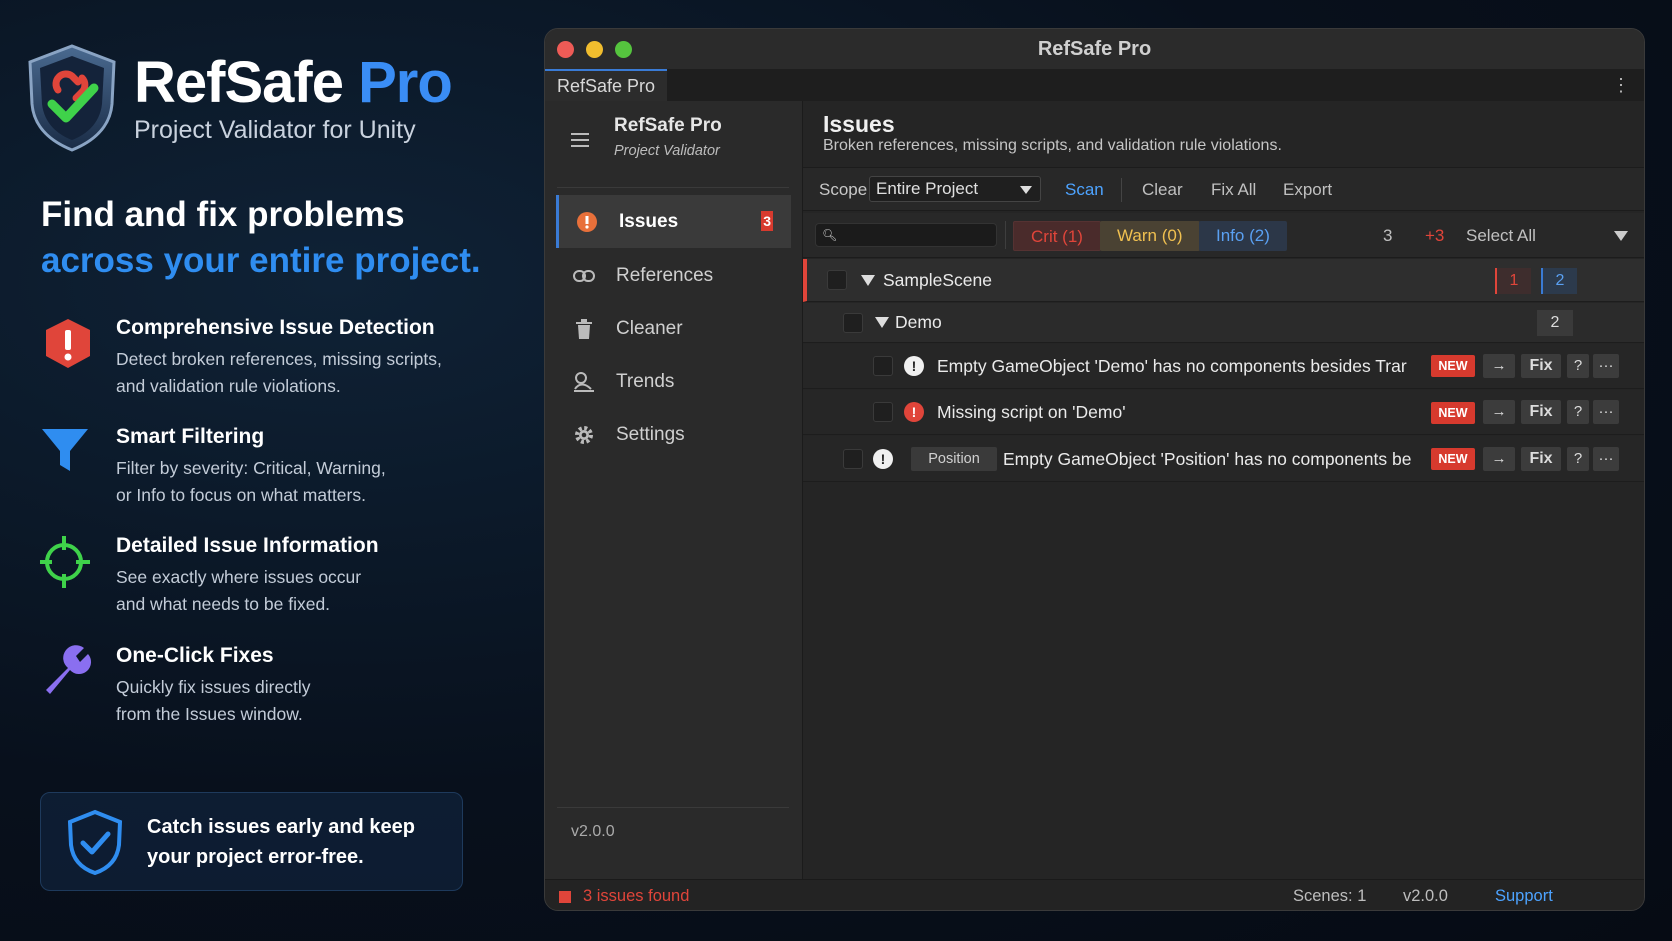 The height and width of the screenshot is (941, 1672). I want to click on sidebar-item-references: References, so click(673, 275).